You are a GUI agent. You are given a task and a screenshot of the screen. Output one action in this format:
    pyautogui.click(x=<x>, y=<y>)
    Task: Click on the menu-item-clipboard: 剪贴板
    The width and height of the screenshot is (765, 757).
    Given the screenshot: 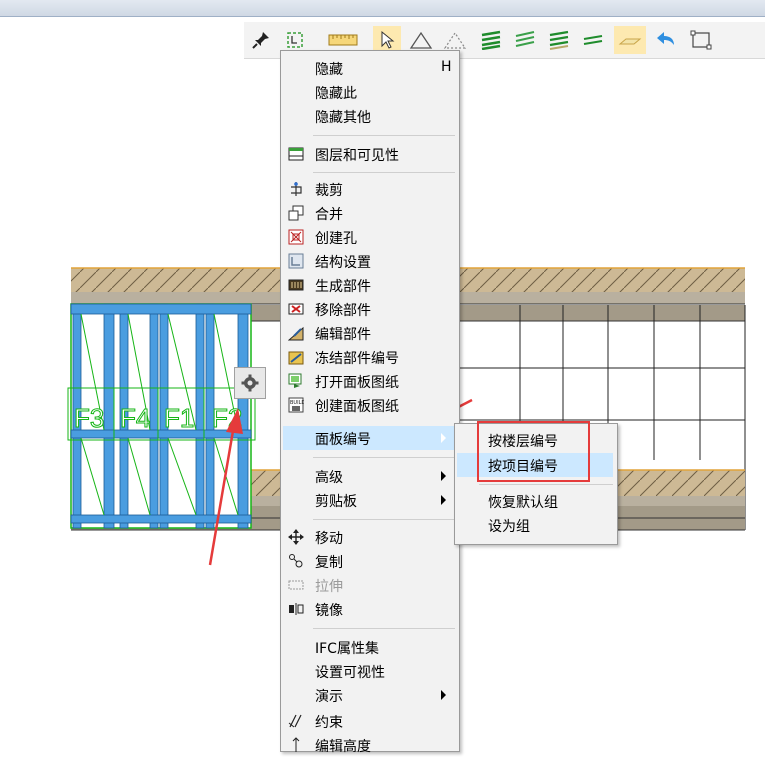 What is the action you would take?
    pyautogui.click(x=370, y=500)
    